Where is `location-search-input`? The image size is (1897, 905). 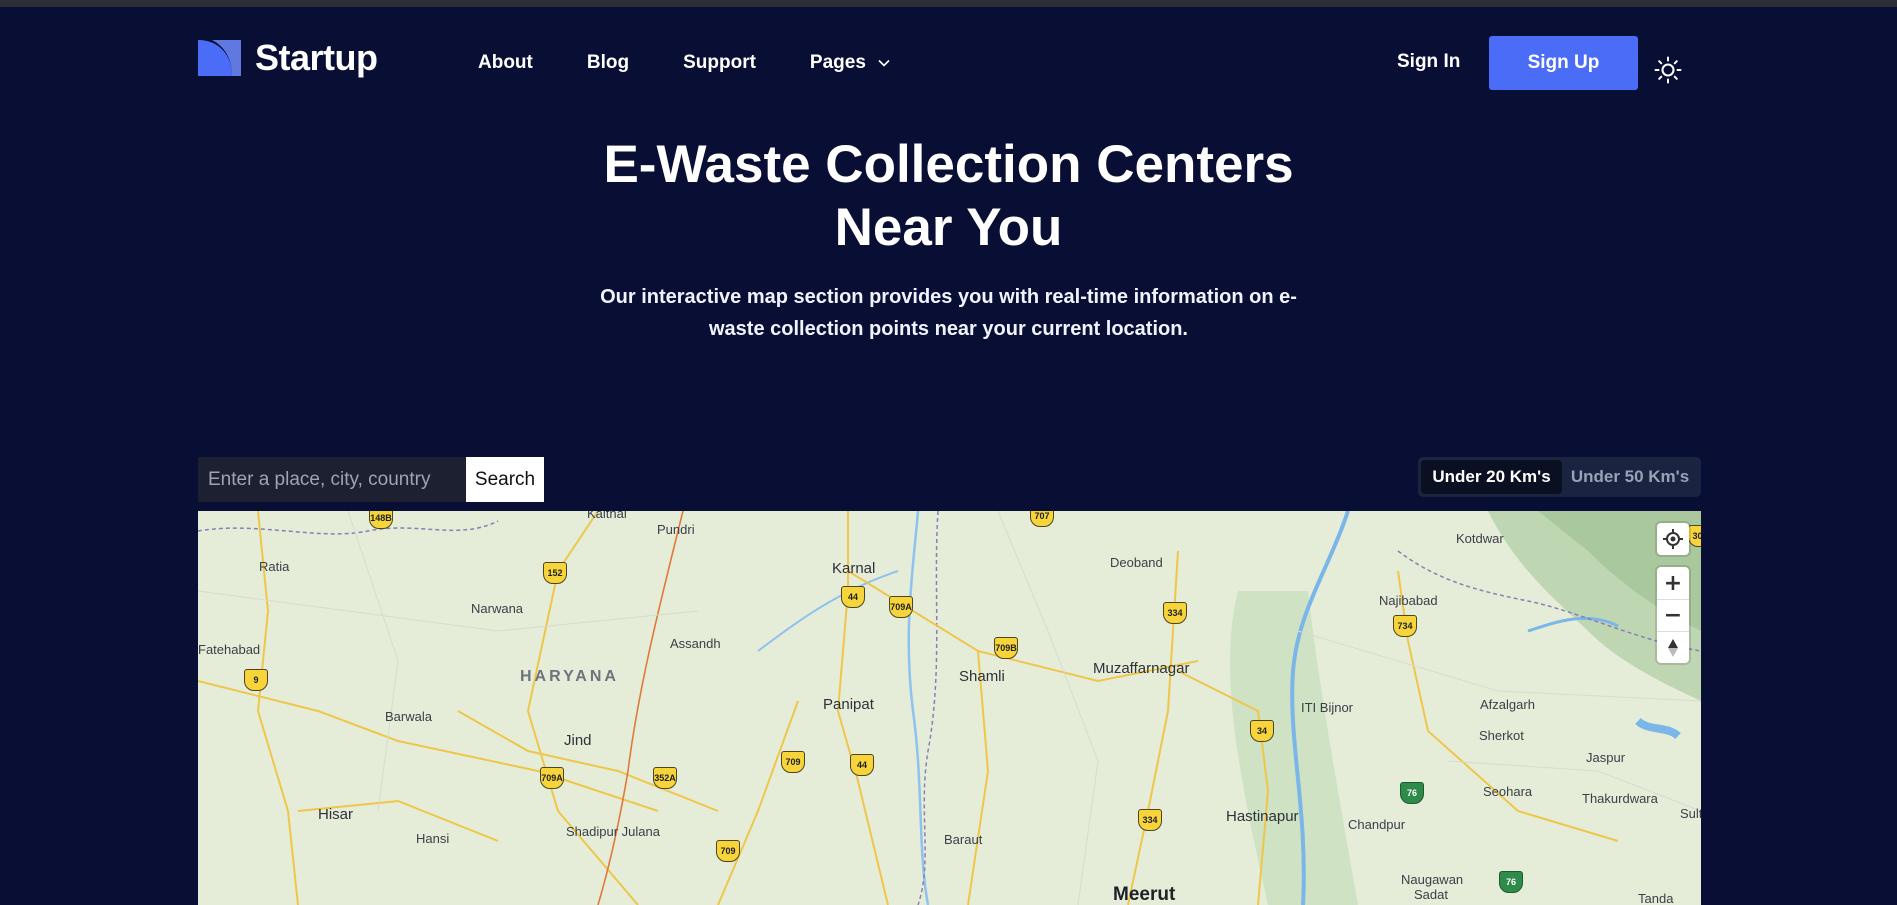 location-search-input is located at coordinates (332, 479).